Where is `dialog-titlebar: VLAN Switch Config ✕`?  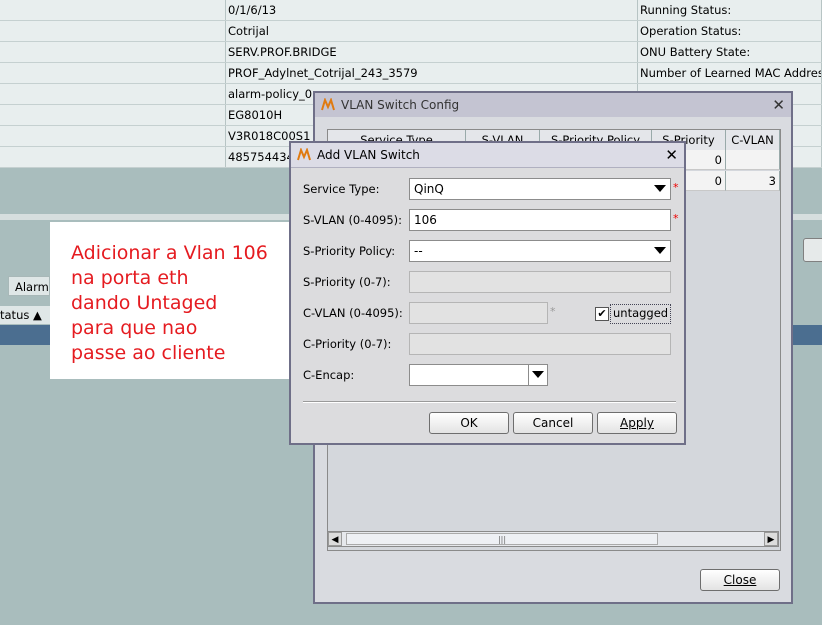 dialog-titlebar: VLAN Switch Config ✕ is located at coordinates (553, 105).